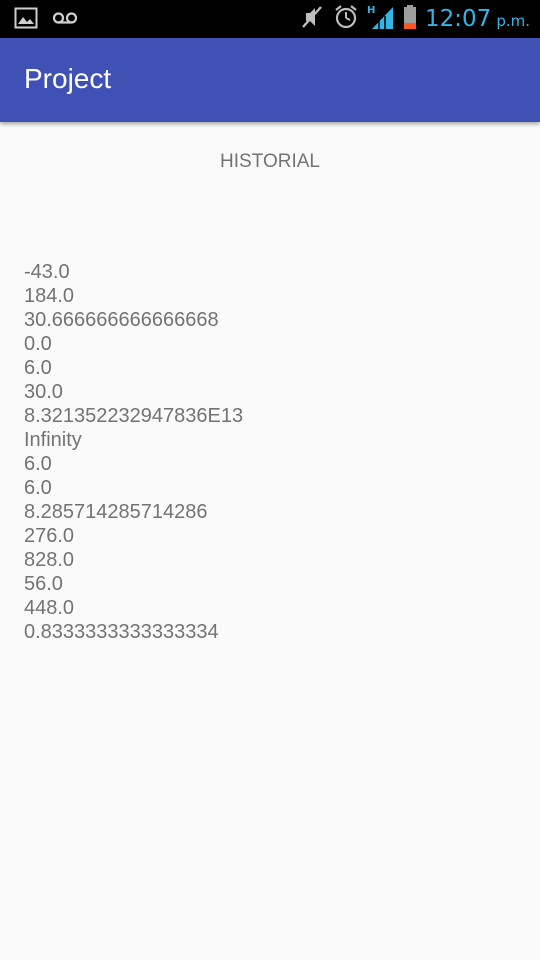 The height and width of the screenshot is (960, 540). I want to click on history-item: 8.321352232947836E13, so click(134, 416).